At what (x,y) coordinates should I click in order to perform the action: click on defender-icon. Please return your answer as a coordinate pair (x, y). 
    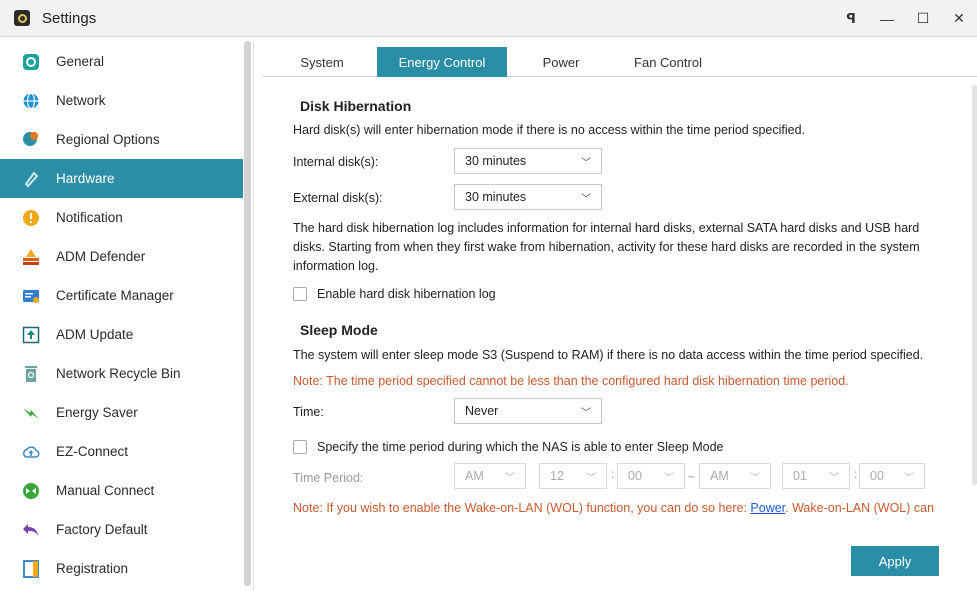
    Looking at the image, I should click on (31, 257).